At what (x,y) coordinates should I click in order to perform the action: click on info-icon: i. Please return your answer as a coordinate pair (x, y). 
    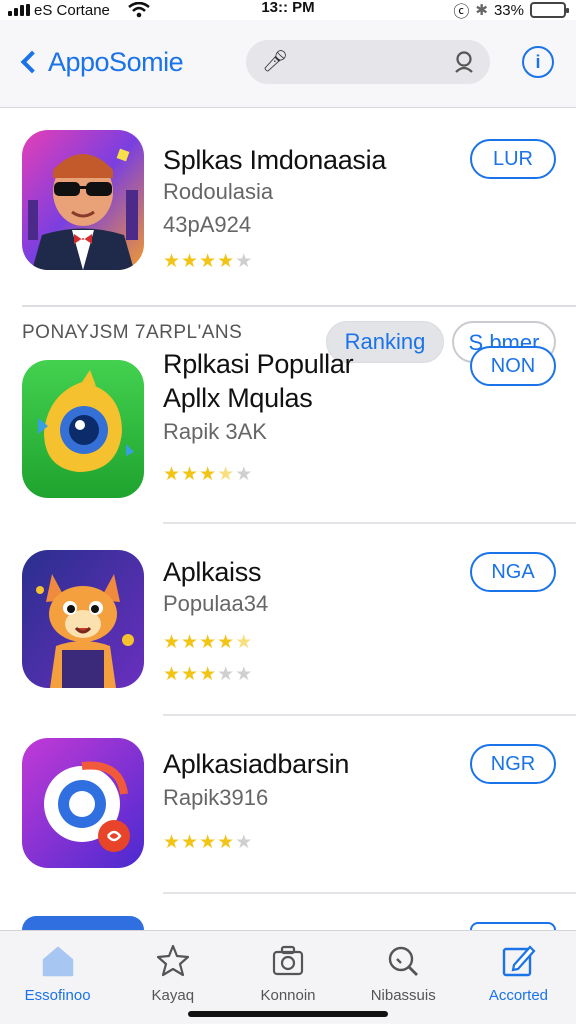
    Looking at the image, I should click on (538, 62).